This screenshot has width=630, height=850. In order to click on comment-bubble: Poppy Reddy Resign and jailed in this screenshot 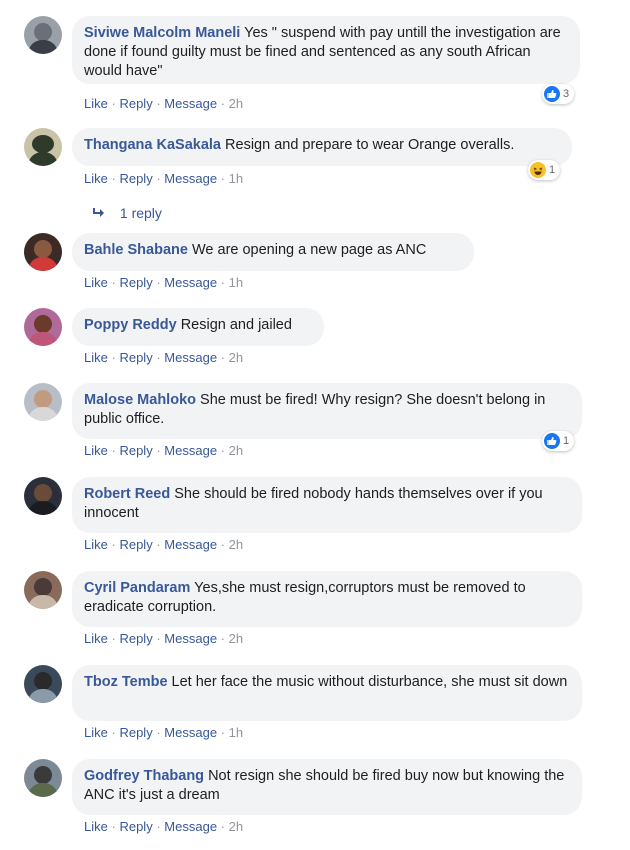, I will do `click(198, 327)`.